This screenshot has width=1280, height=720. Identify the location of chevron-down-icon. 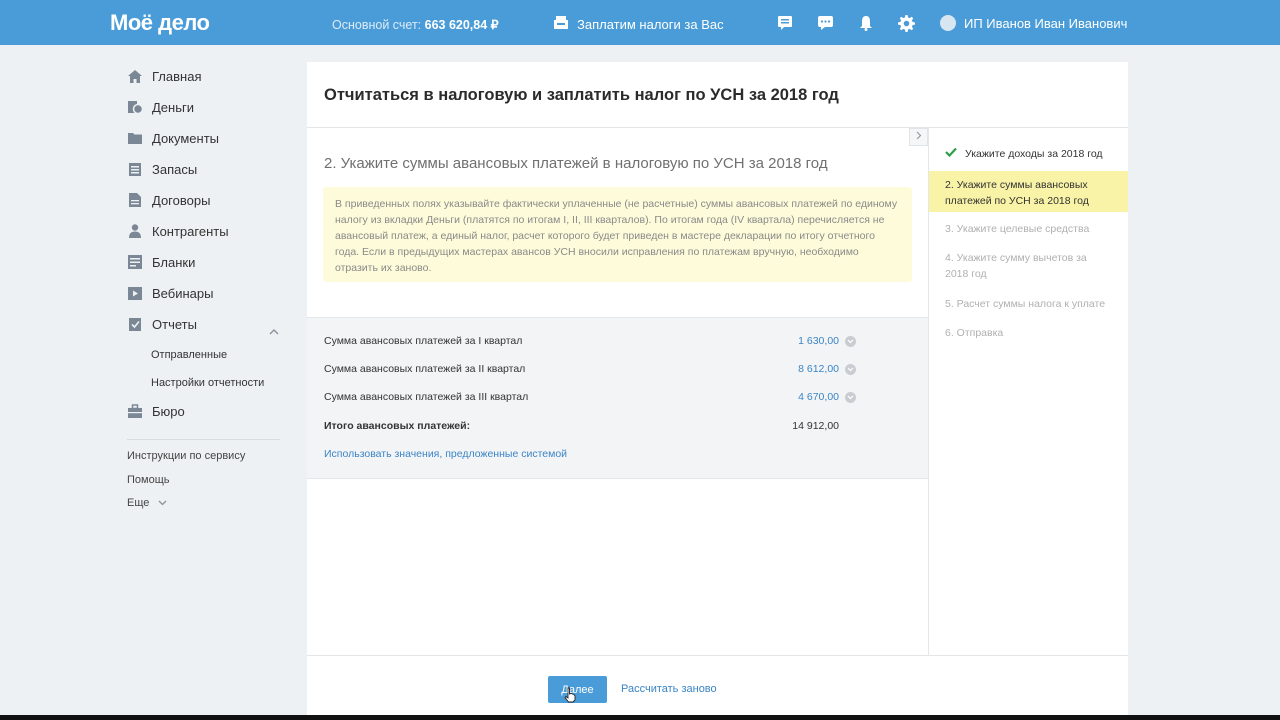
(162, 503).